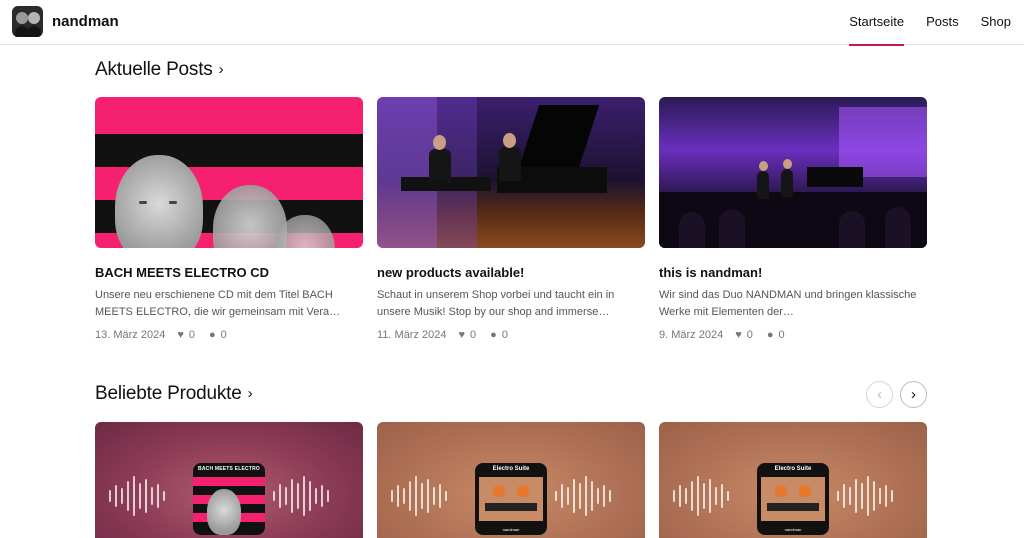 This screenshot has height=538, width=1024. Describe the element at coordinates (512, 23) in the screenshot. I see `top-navigation-bar: nandman Startseite Posts Shop` at that location.